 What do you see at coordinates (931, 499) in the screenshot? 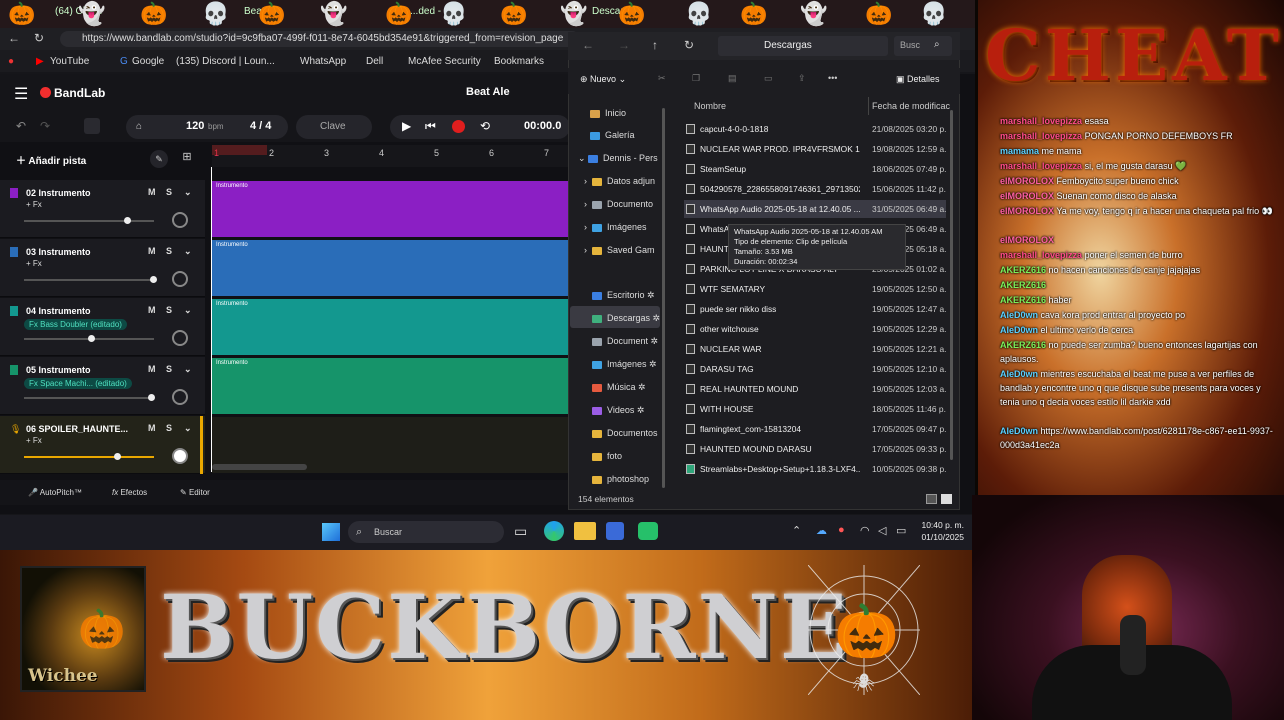
I see `details-view-icon` at bounding box center [931, 499].